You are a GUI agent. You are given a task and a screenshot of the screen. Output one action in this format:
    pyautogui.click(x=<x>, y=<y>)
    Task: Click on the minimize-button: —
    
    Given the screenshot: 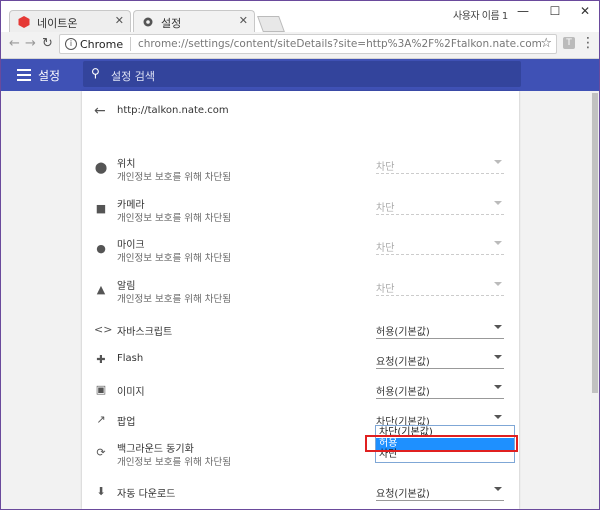 What is the action you would take?
    pyautogui.click(x=523, y=11)
    